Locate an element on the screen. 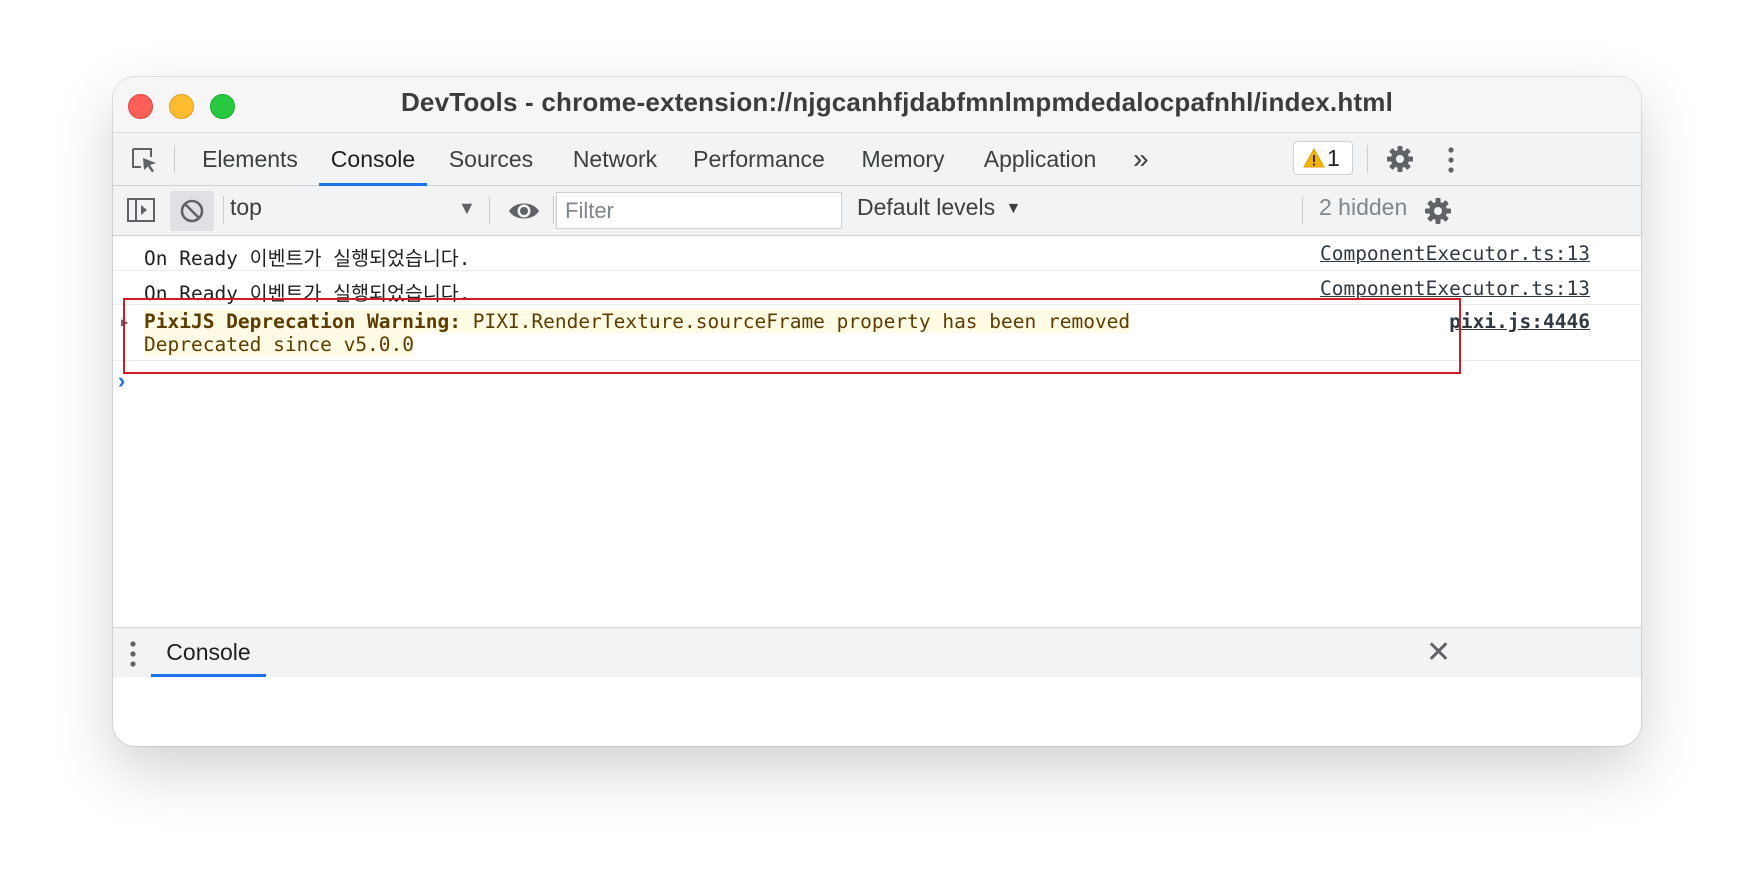 The image size is (1744, 892). tab-elements: Elements is located at coordinates (250, 159).